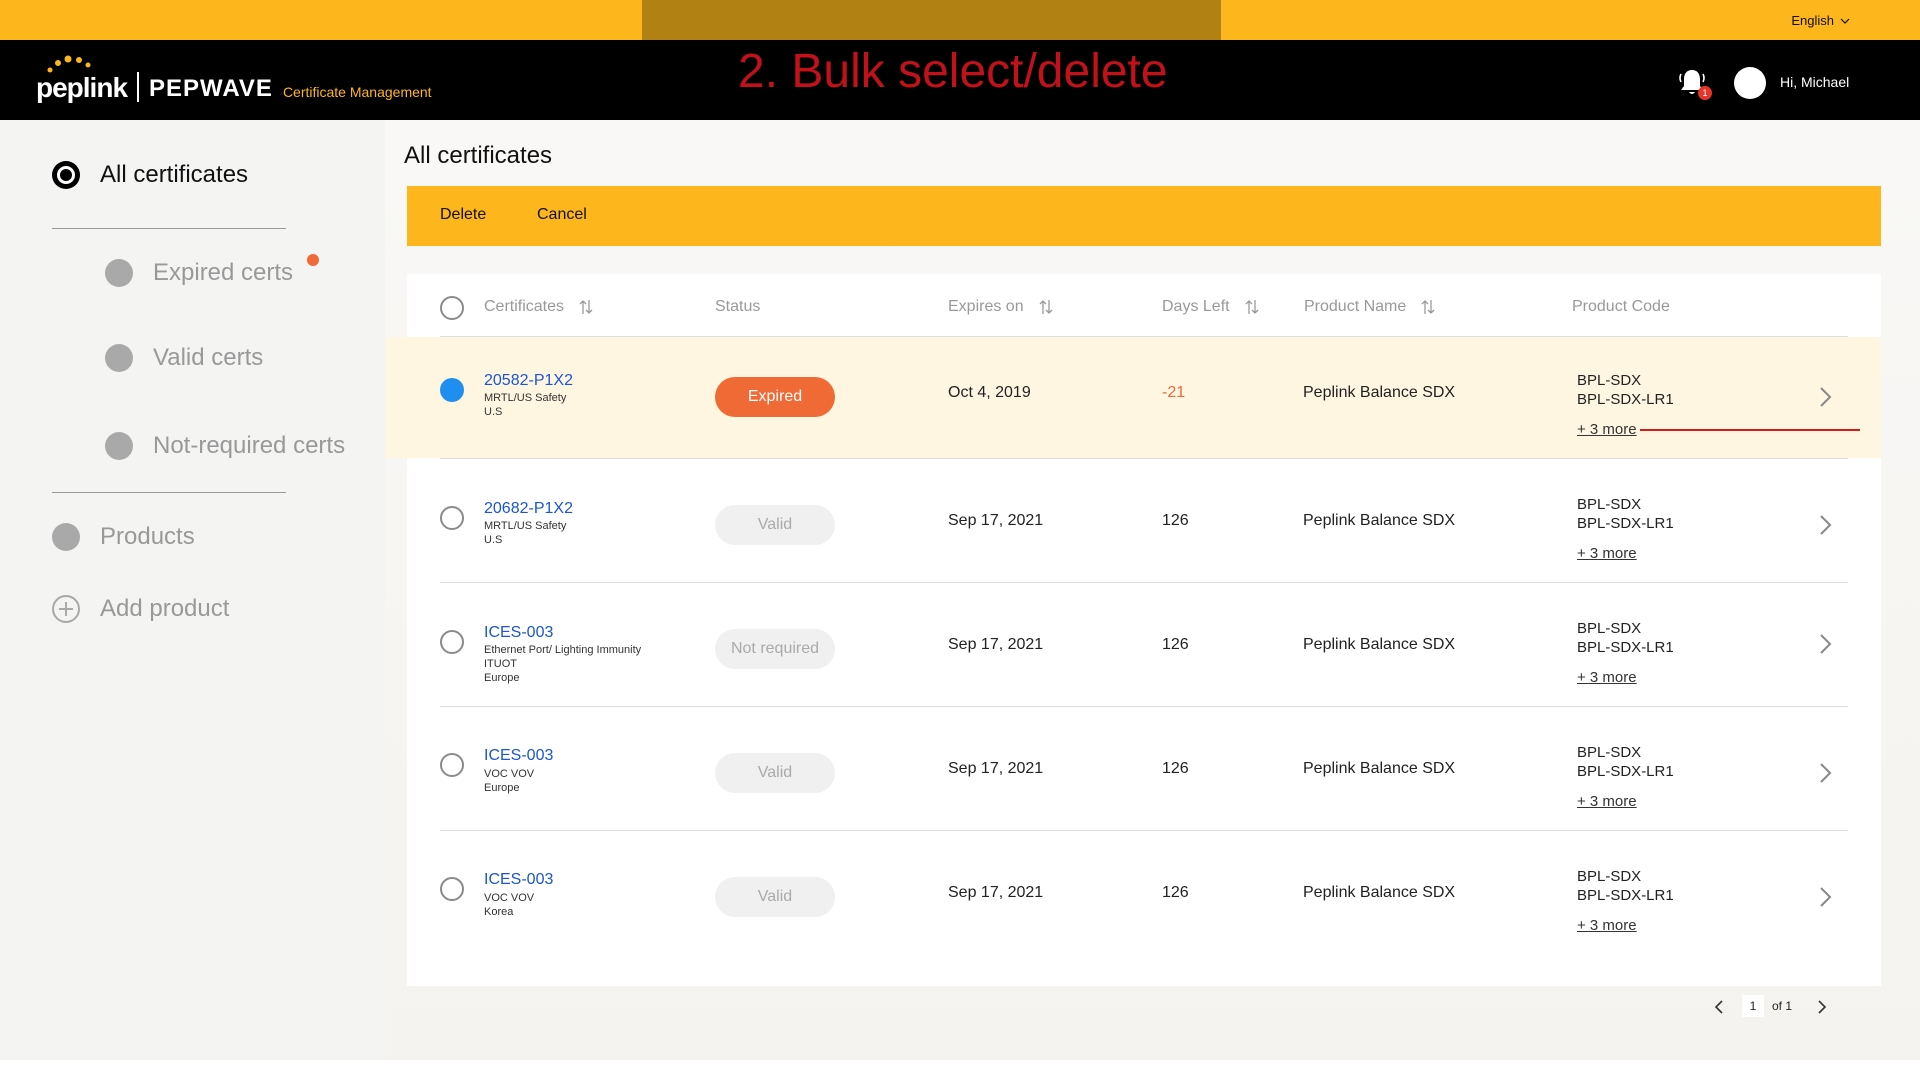 This screenshot has width=1920, height=1080. Describe the element at coordinates (499, 912) in the screenshot. I see `certificate-region: Korea` at that location.